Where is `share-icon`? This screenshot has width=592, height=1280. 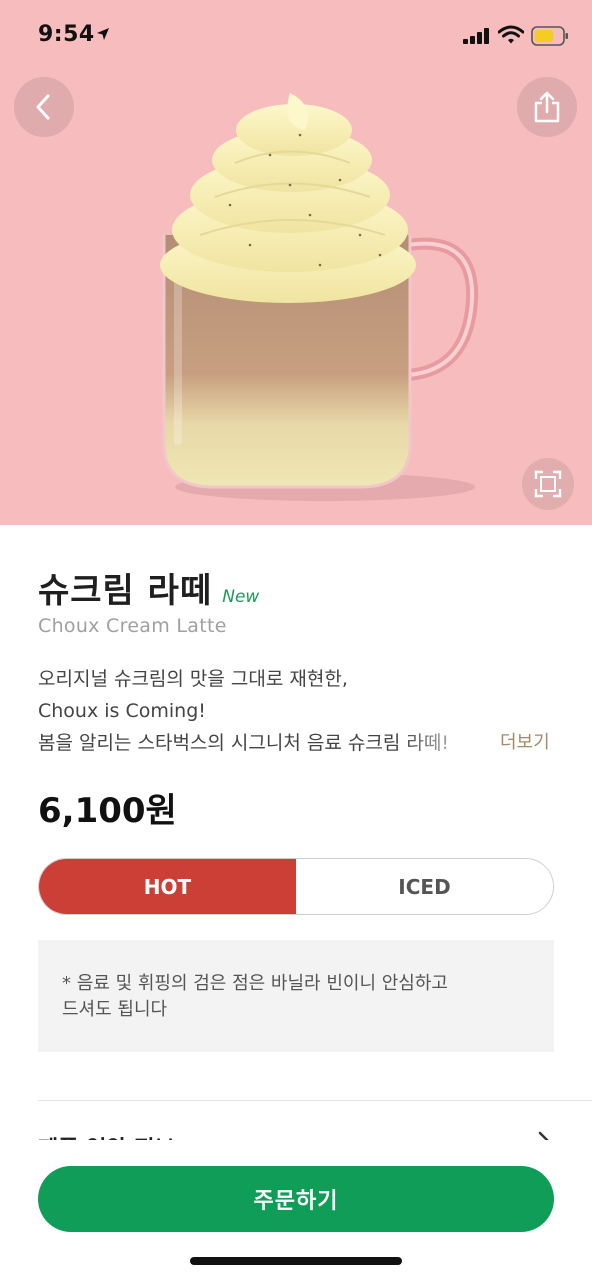 share-icon is located at coordinates (547, 107).